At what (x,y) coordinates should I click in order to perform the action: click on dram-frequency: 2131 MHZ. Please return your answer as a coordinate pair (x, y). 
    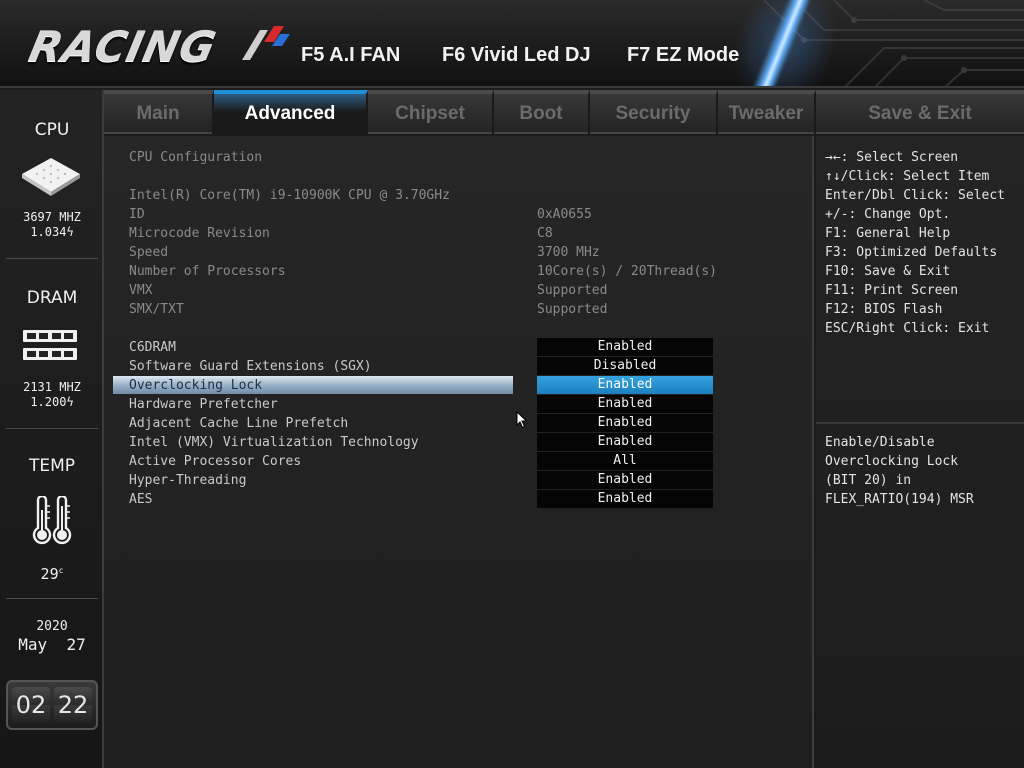
    Looking at the image, I should click on (52, 387).